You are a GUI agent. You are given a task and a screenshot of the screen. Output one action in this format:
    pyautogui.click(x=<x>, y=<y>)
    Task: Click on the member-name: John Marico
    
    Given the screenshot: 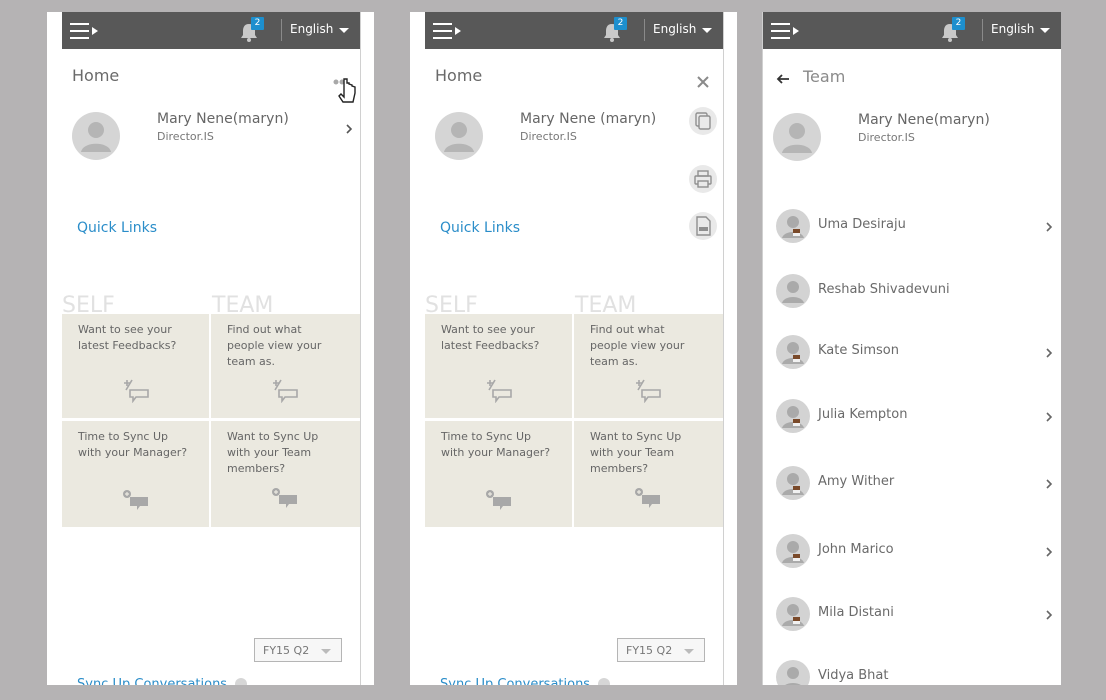 What is the action you would take?
    pyautogui.click(x=856, y=549)
    